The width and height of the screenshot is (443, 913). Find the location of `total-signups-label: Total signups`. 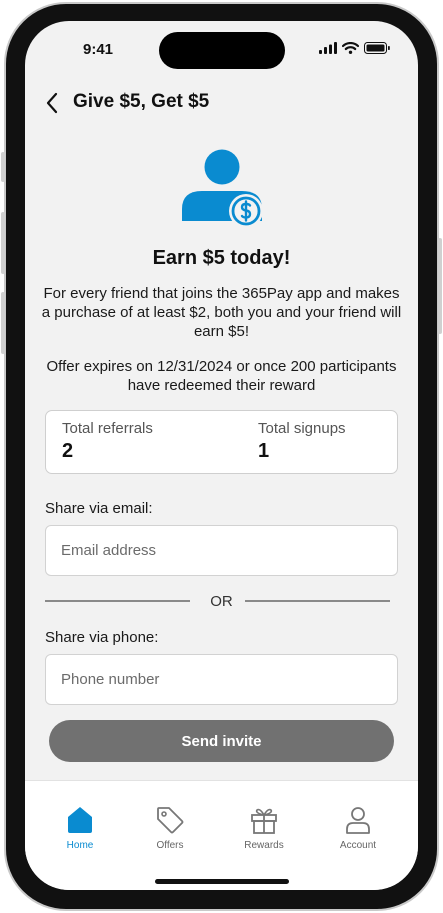

total-signups-label: Total signups is located at coordinates (302, 428).